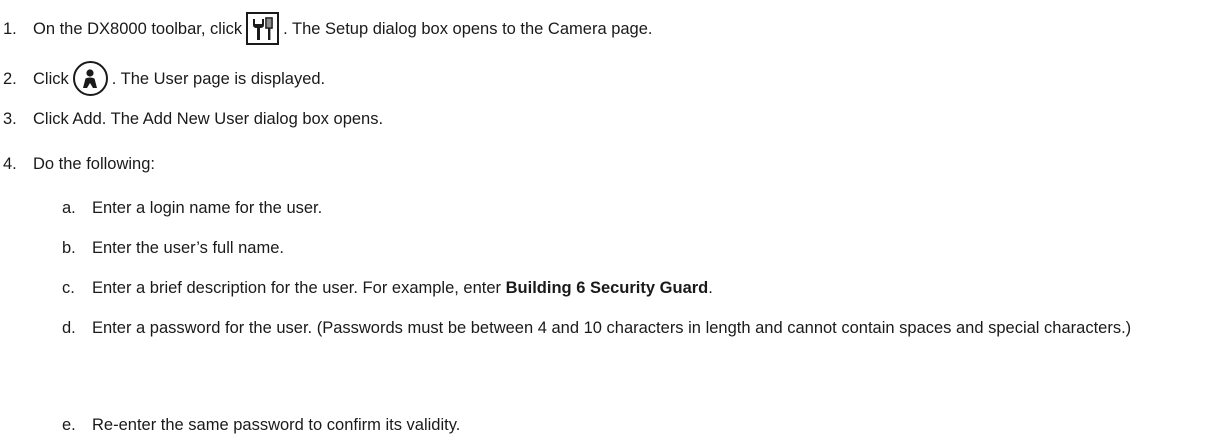 The width and height of the screenshot is (1219, 443). What do you see at coordinates (69, 248) in the screenshot?
I see `substep-letter: b.` at bounding box center [69, 248].